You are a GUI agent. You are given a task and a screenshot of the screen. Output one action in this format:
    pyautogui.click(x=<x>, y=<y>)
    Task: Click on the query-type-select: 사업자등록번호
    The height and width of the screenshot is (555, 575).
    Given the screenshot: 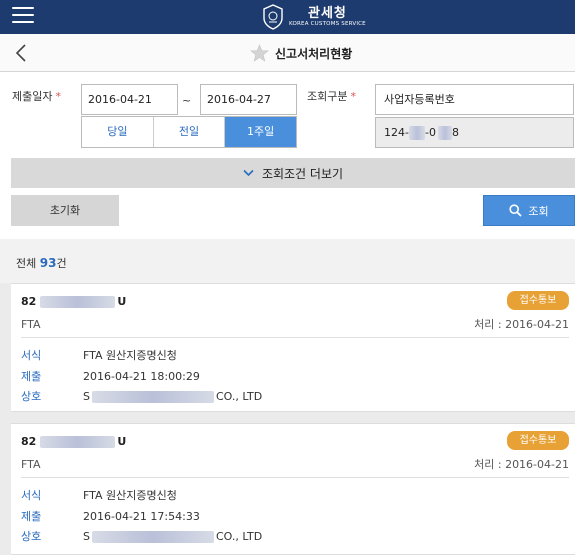 What is the action you would take?
    pyautogui.click(x=474, y=99)
    